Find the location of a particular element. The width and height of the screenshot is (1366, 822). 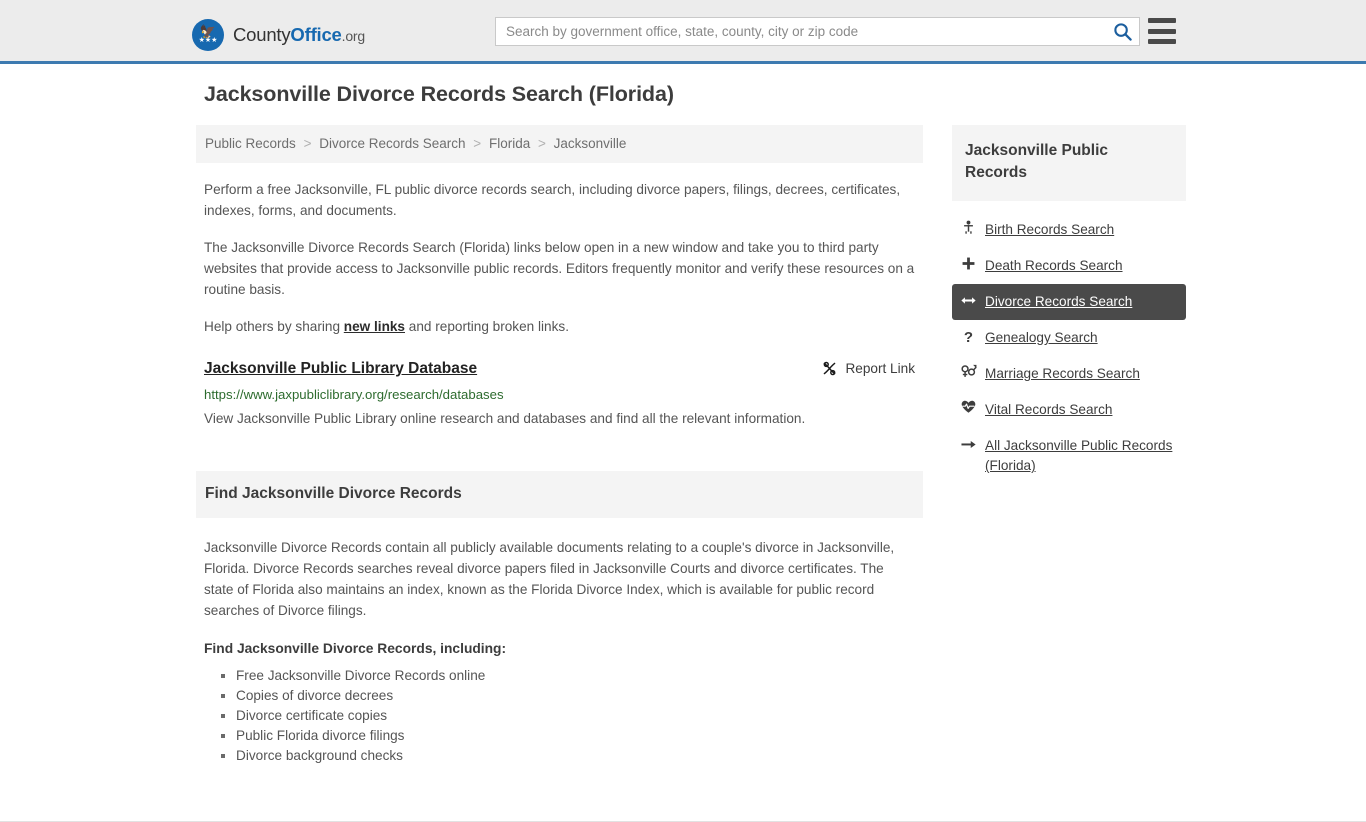

share-text-after: and reporting broken links. is located at coordinates (487, 326).